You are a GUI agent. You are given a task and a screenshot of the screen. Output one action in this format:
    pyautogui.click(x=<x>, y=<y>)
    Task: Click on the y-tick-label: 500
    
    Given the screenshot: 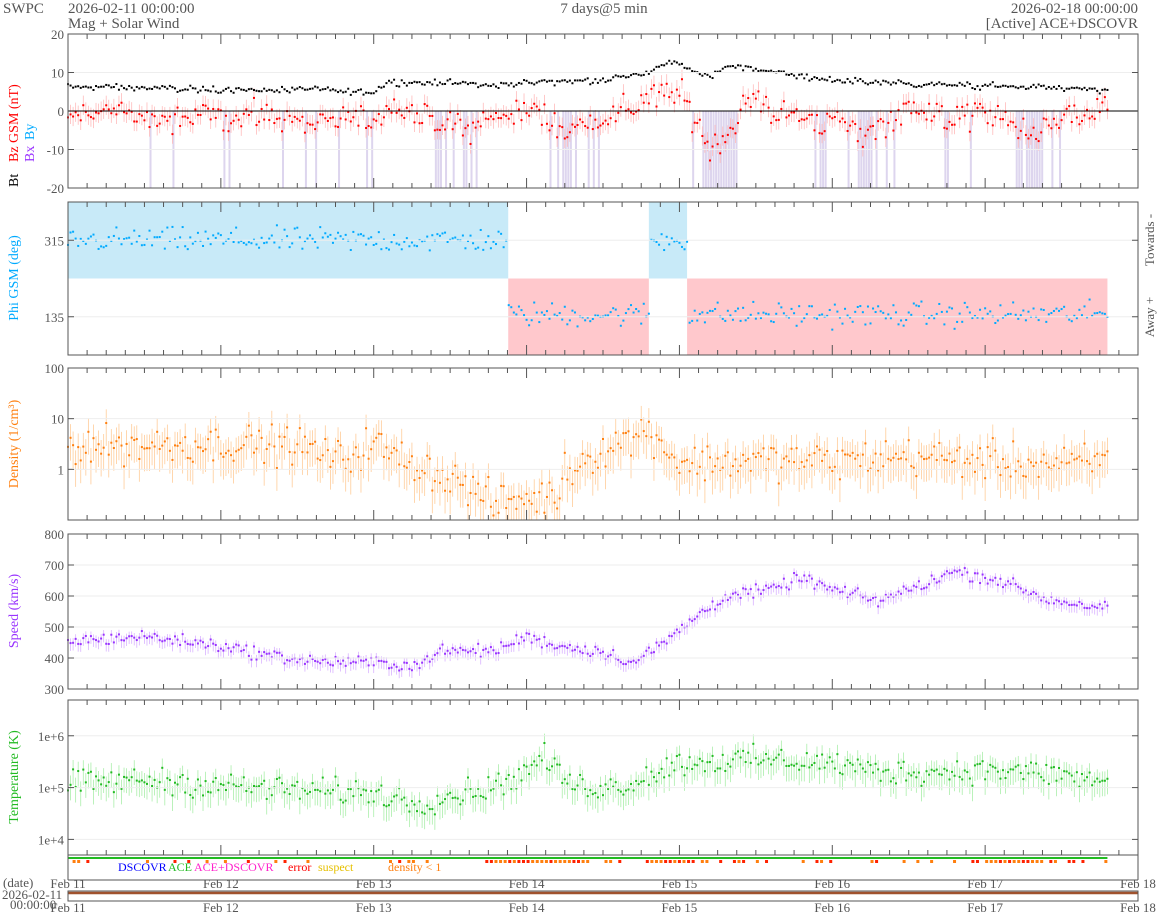 What is the action you would take?
    pyautogui.click(x=55, y=627)
    